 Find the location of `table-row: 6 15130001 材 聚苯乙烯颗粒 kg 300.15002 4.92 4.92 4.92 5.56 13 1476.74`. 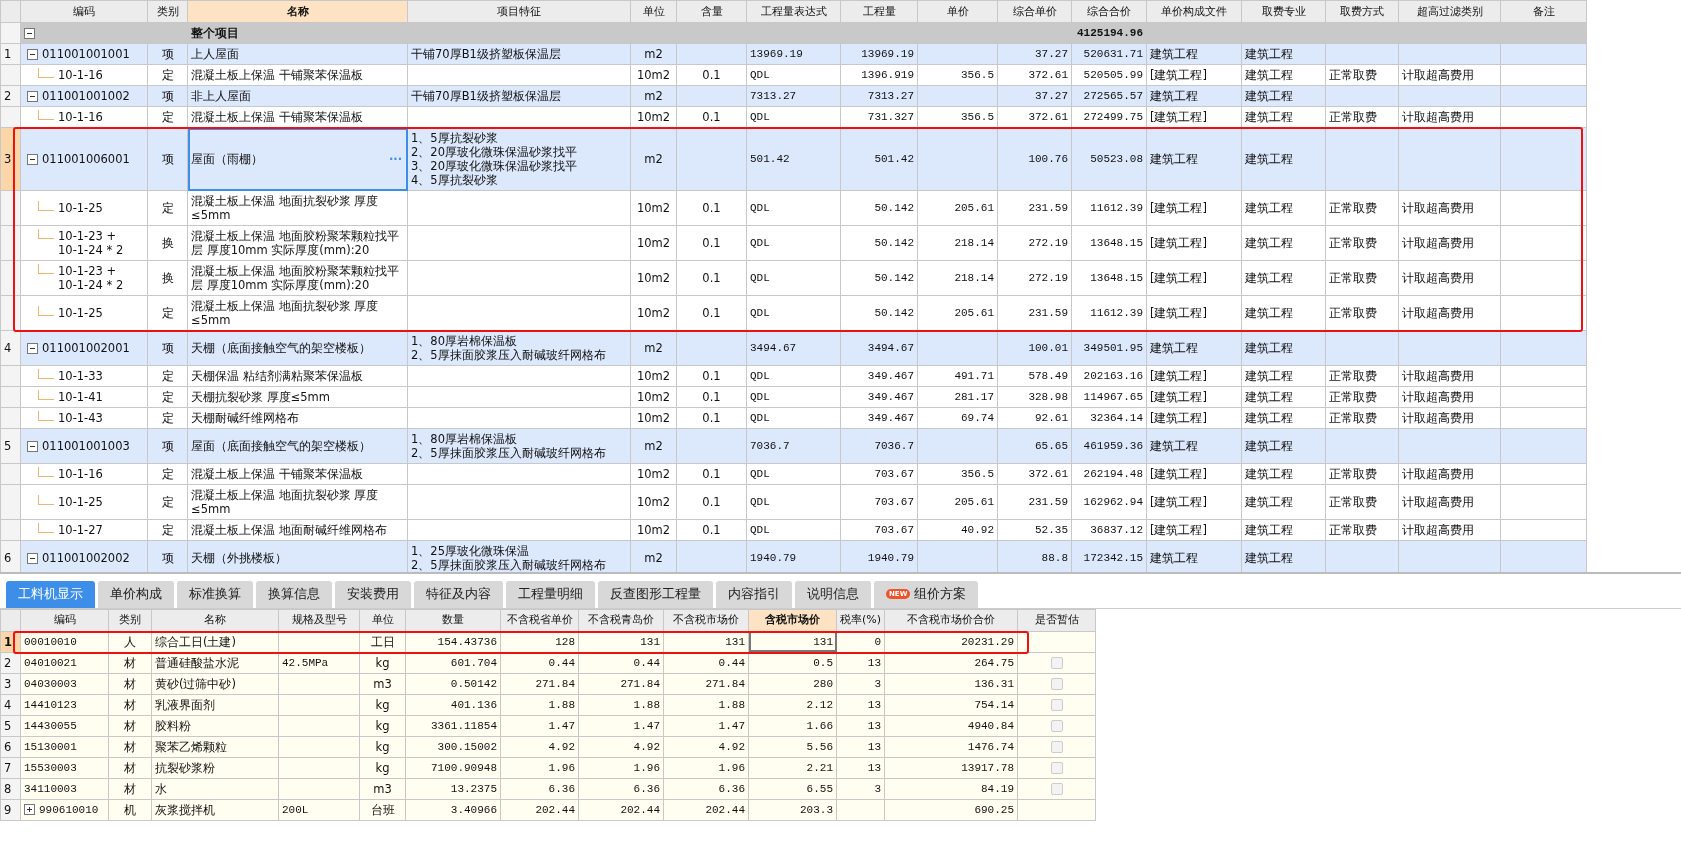

table-row: 6 15130001 材 聚苯乙烯颗粒 kg 300.15002 4.92 4.92 4.92 5.56 13 1476.74 is located at coordinates (548, 747).